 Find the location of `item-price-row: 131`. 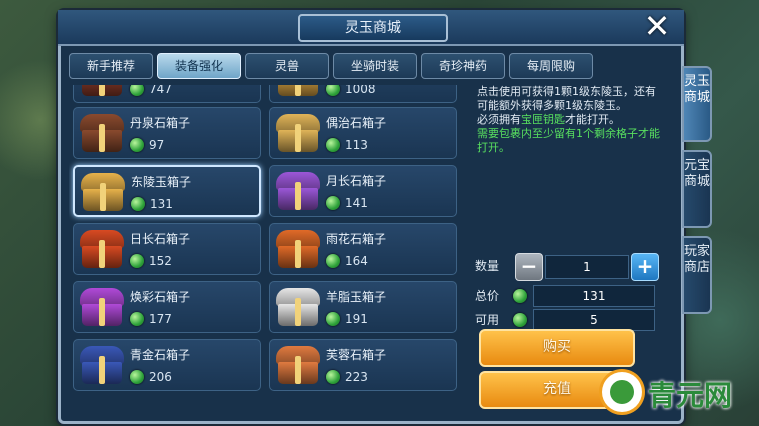

item-price-row: 131 is located at coordinates (152, 204).